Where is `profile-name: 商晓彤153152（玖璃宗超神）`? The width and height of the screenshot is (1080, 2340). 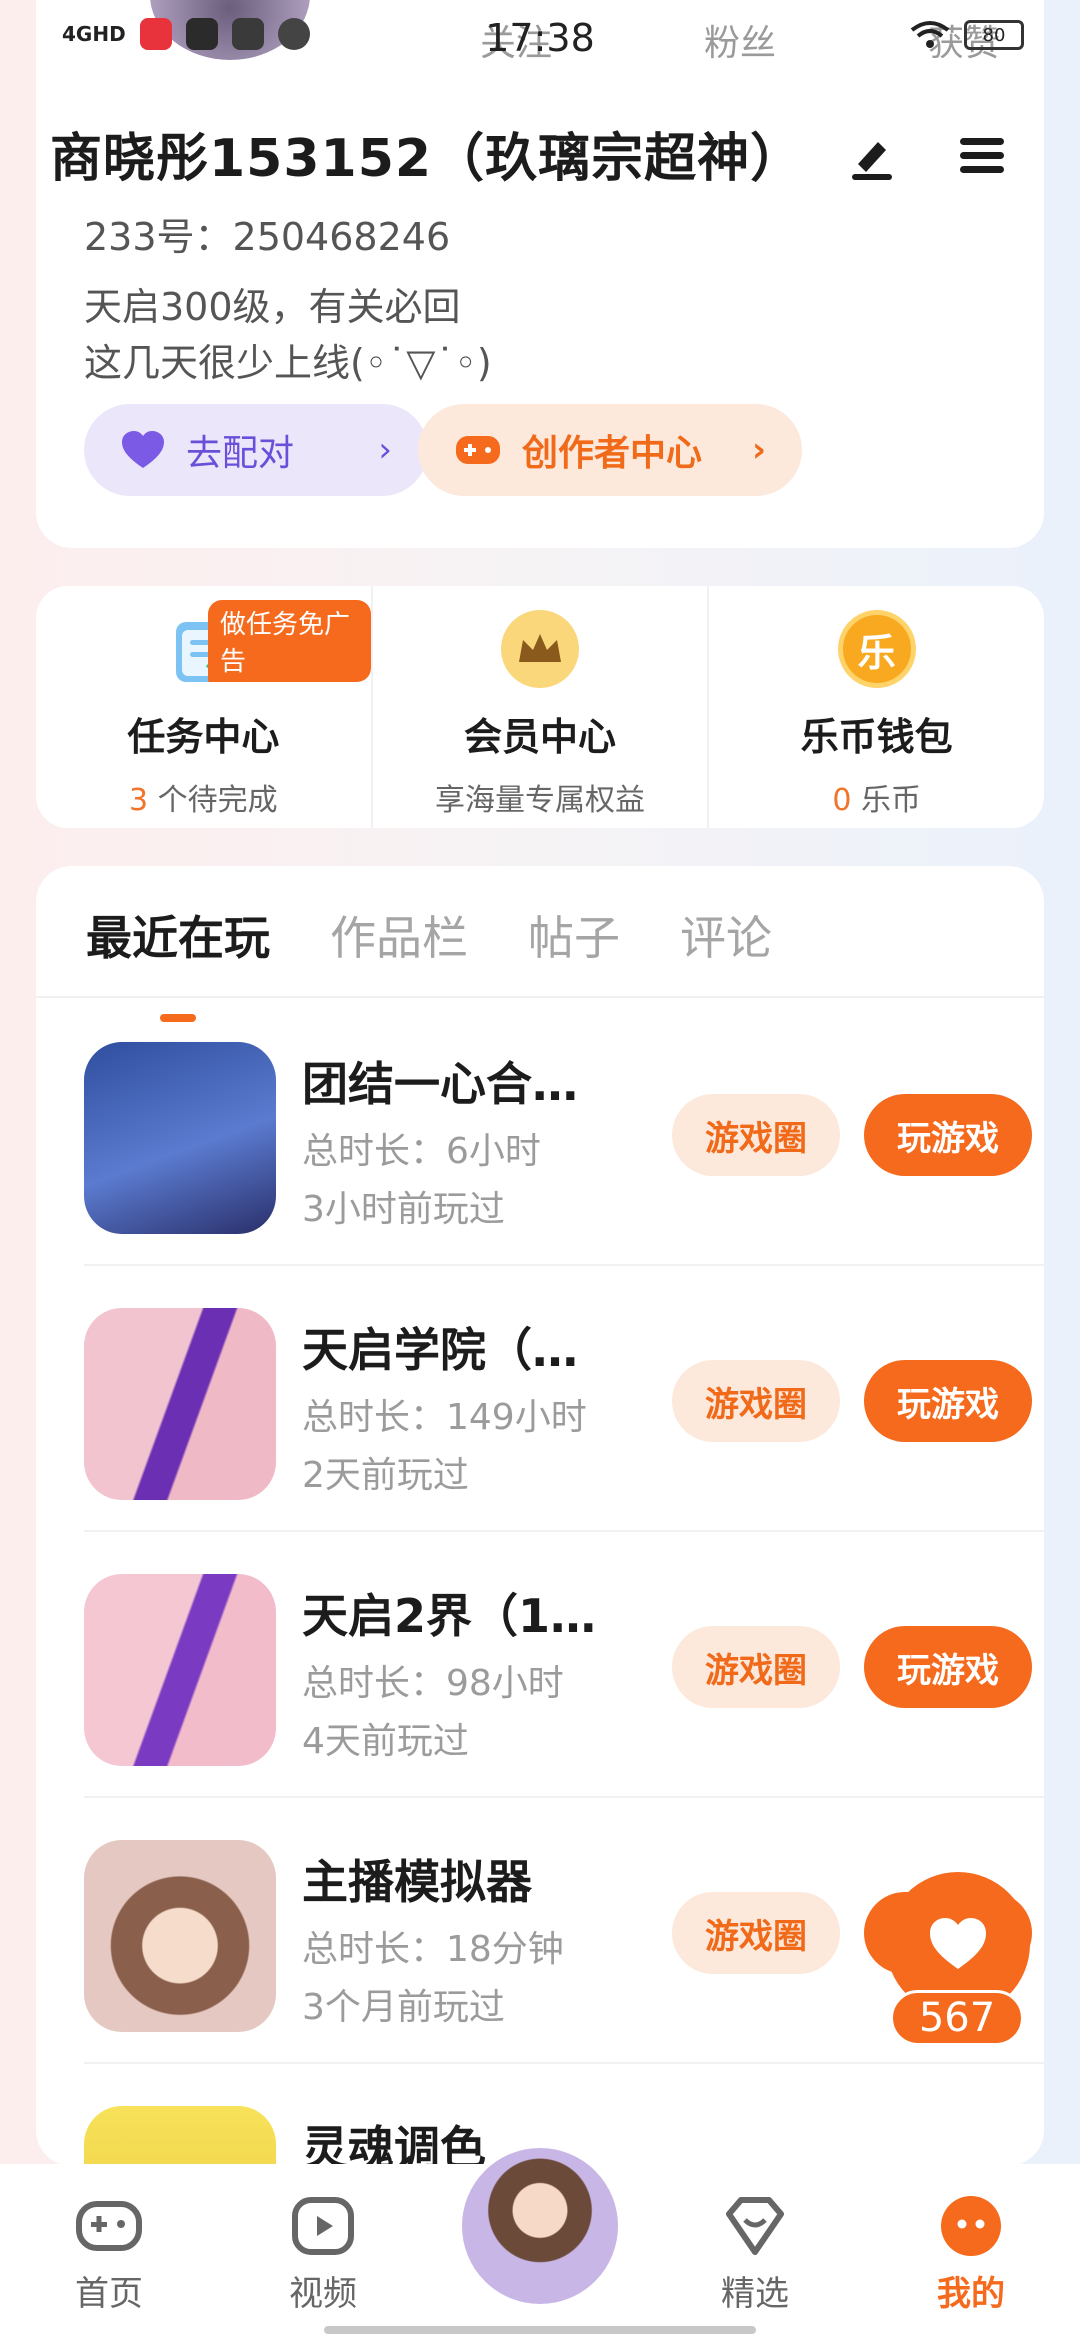
profile-name: 商晓彤153152（玖璃宗超神） is located at coordinates (427, 158).